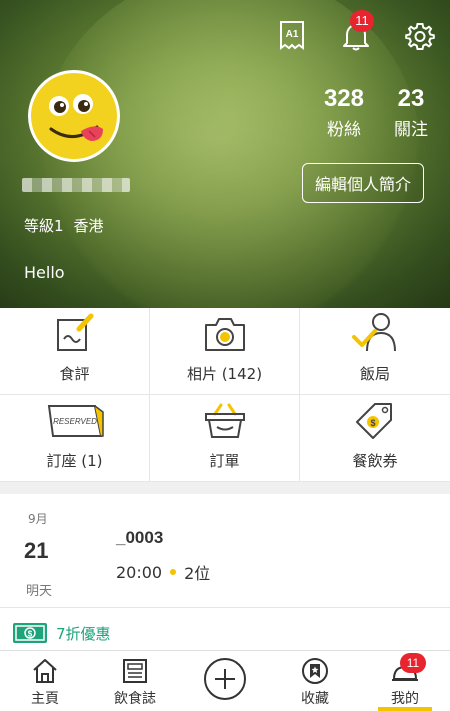 Image resolution: width=450 pixels, height=711 pixels. I want to click on voucher-tag-icon: $, so click(374, 421).